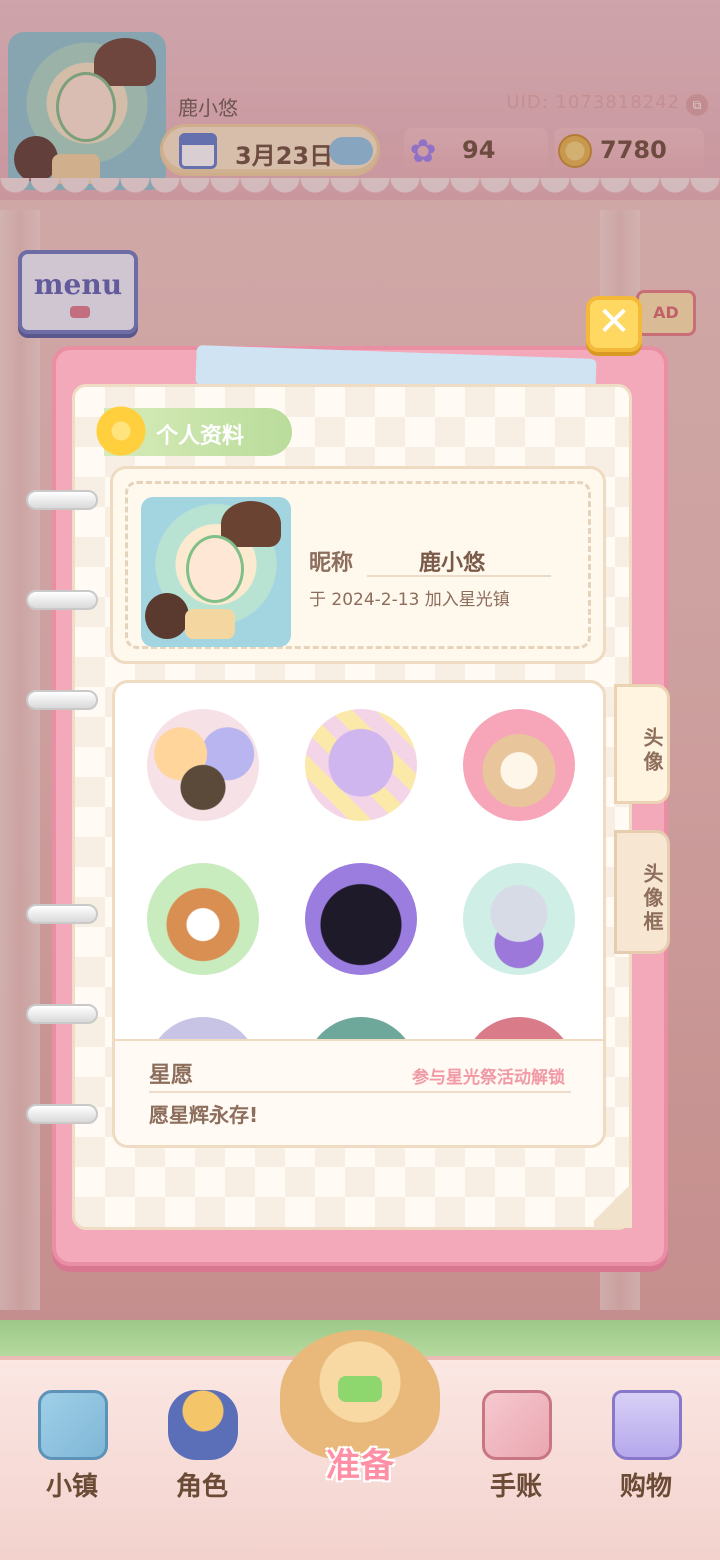 Image resolution: width=720 pixels, height=1560 pixels. Describe the element at coordinates (652, 899) in the screenshot. I see `tab-avatar-frame-label: 头像框` at that location.